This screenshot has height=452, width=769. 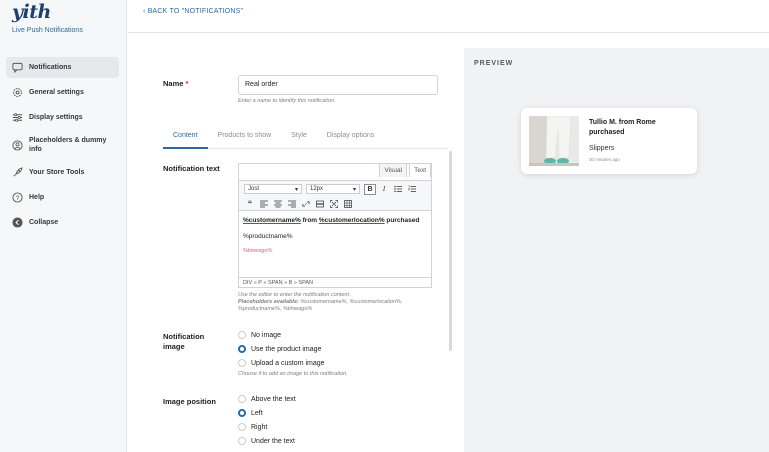 I want to click on horizontal-rule-icon, so click(x=320, y=204).